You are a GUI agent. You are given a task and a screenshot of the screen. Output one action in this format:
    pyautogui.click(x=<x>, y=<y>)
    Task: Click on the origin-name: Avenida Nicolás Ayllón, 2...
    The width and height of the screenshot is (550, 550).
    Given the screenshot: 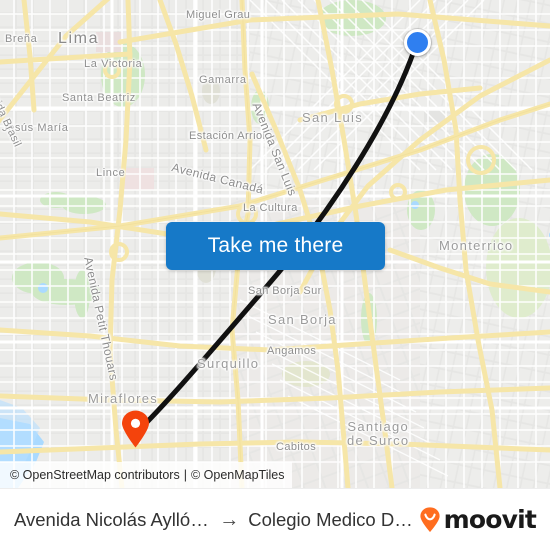 What is the action you would take?
    pyautogui.click(x=112, y=519)
    